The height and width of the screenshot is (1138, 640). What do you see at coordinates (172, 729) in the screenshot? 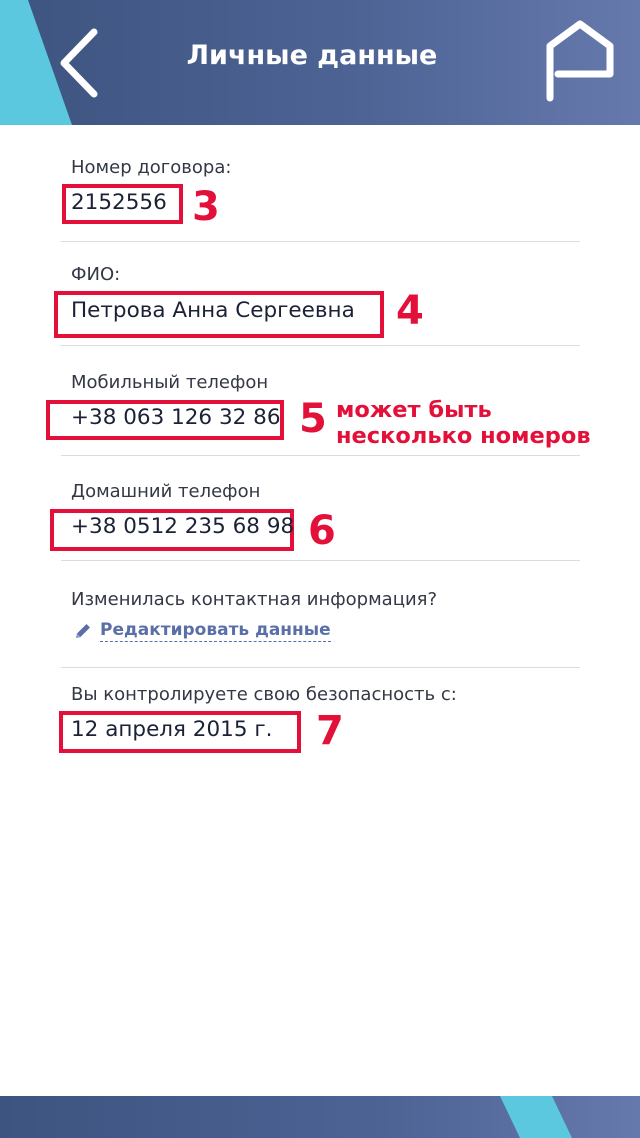
I see `since-value: 12 апреля 2015 г.` at bounding box center [172, 729].